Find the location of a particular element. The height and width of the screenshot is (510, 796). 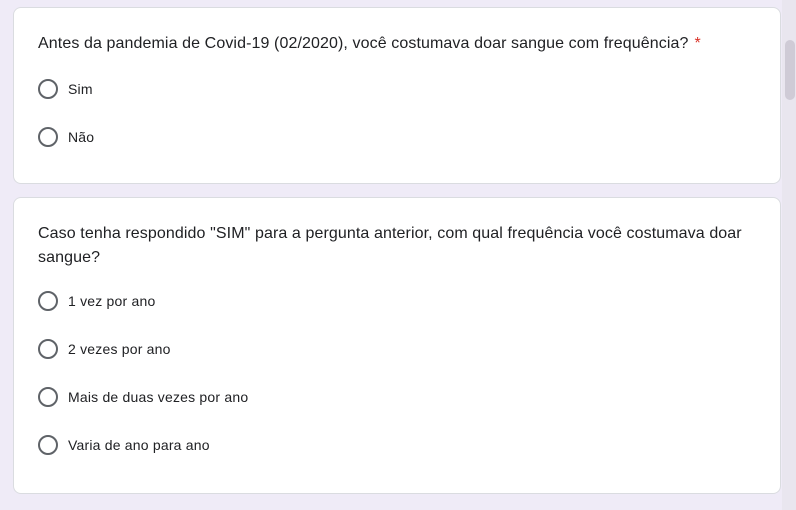

radio-option-label: 2 vezes por ano is located at coordinates (119, 349).